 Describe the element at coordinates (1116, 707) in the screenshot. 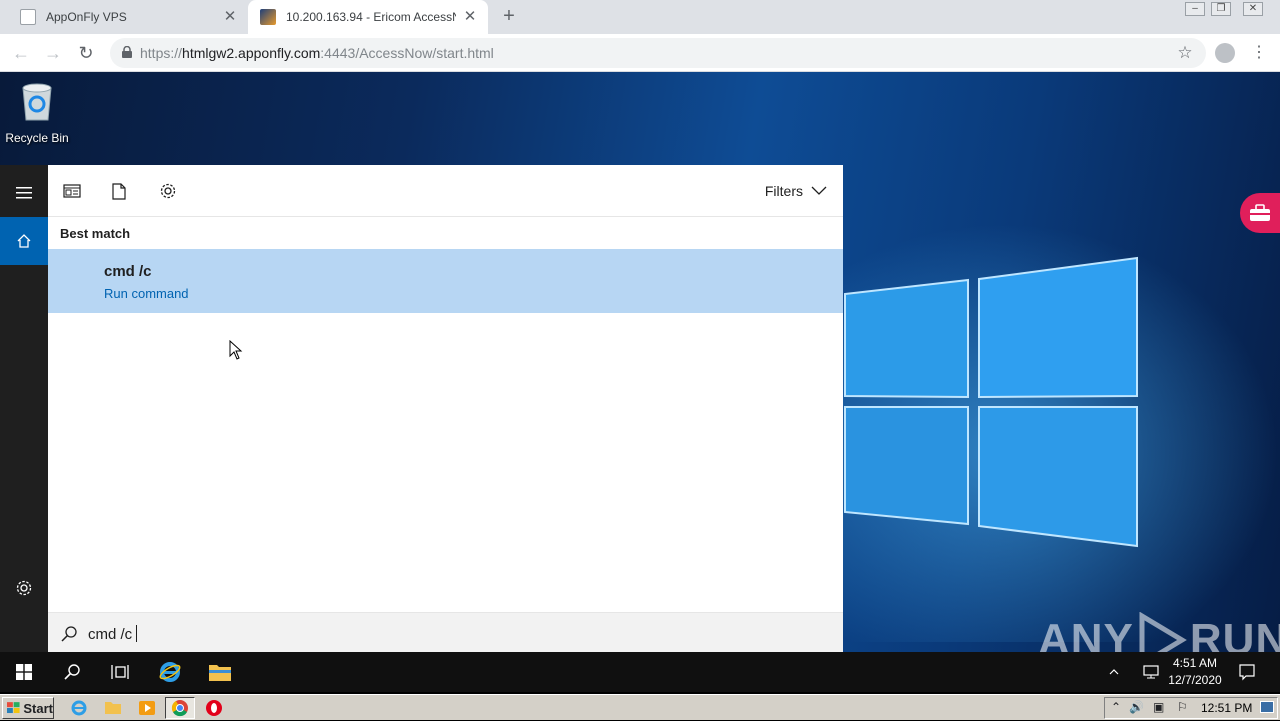

I see `tray-expand-icon: ⌃` at that location.